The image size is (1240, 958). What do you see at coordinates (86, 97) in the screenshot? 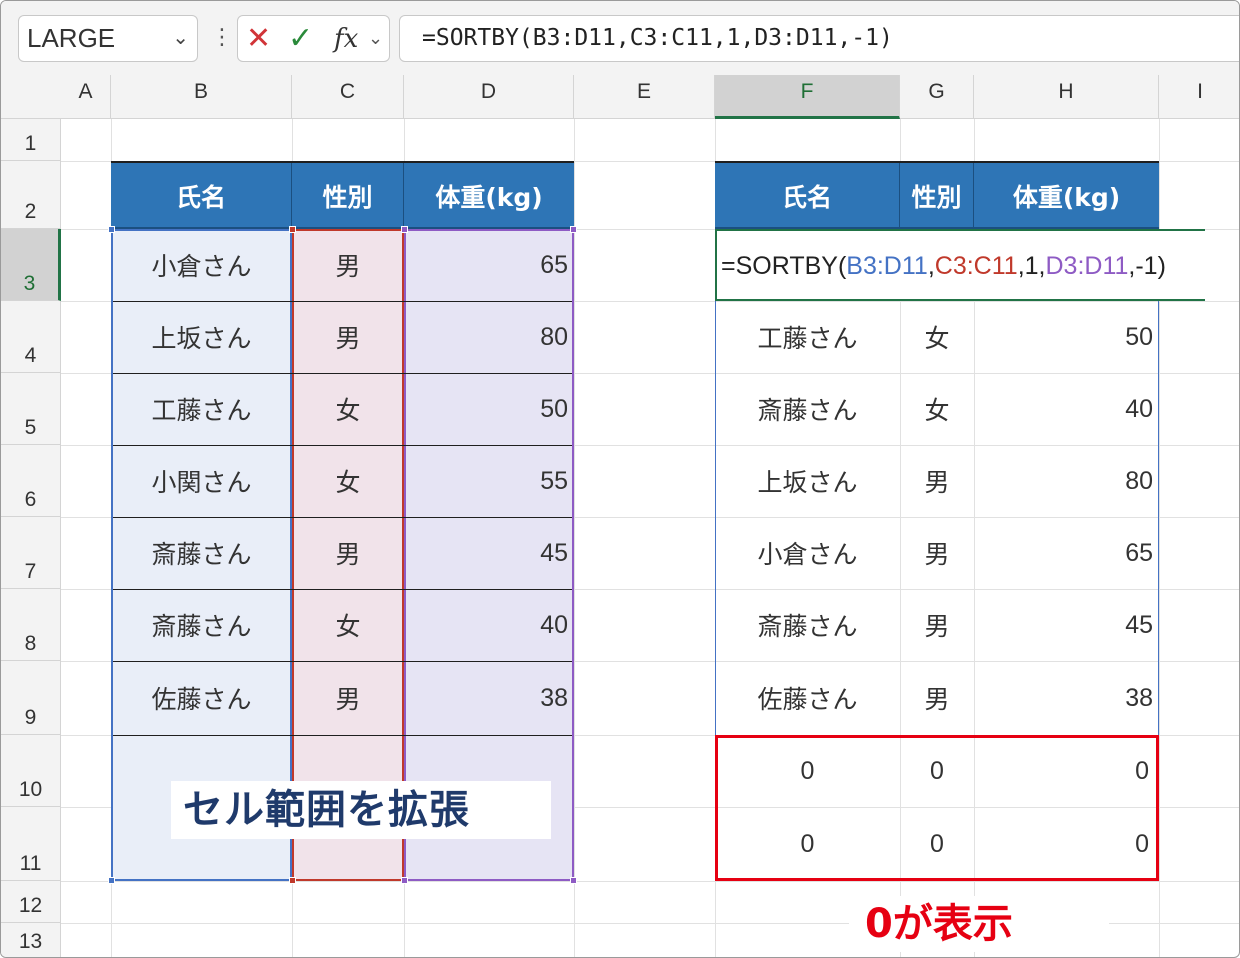
I see `column-header-a: A` at bounding box center [86, 97].